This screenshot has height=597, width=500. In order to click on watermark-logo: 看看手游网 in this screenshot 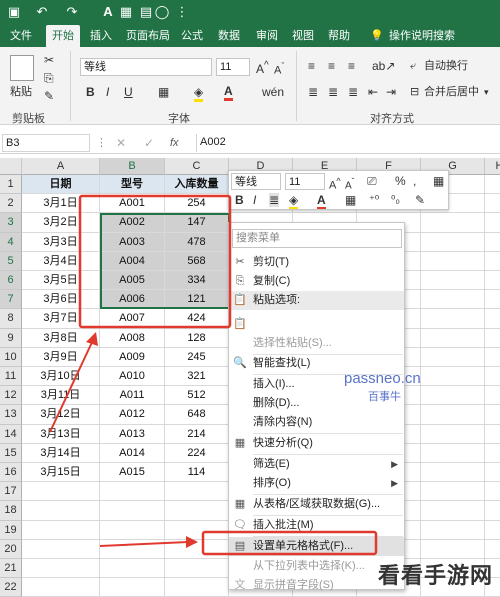, I will do `click(436, 575)`.